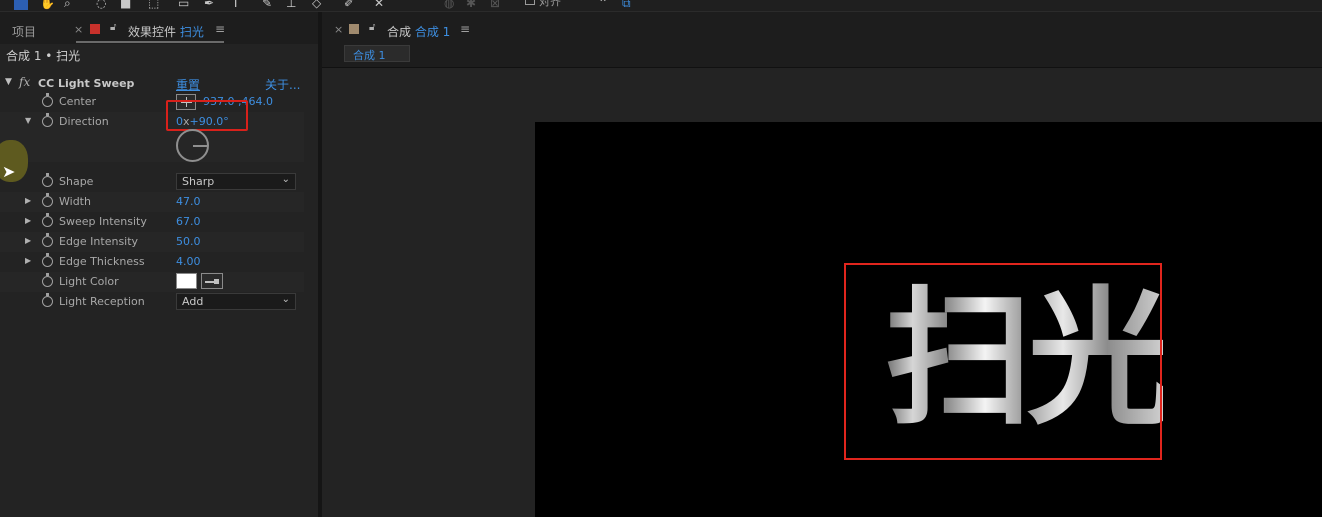 The image size is (1322, 517). What do you see at coordinates (235, 5) in the screenshot?
I see `type-tool-icon: T` at bounding box center [235, 5].